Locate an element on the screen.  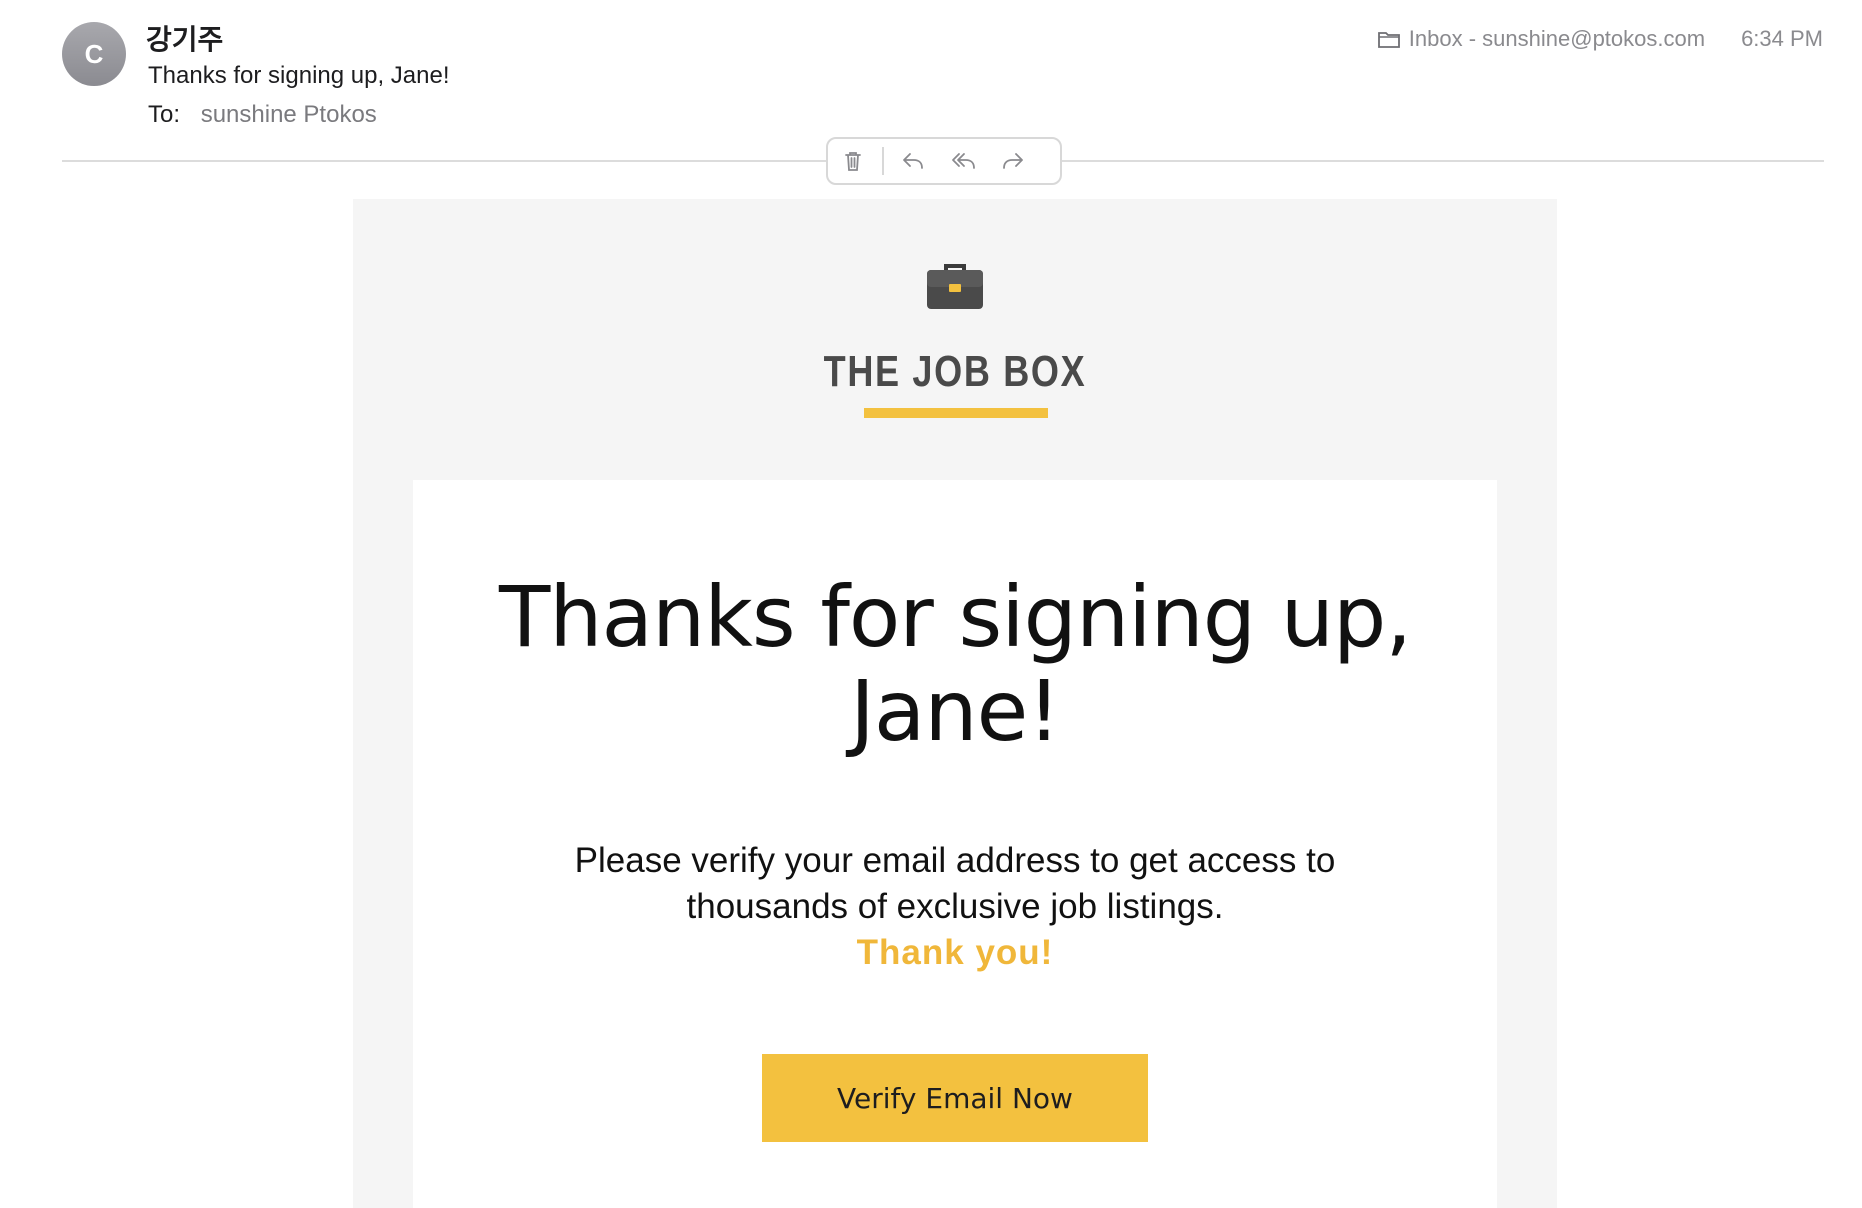
email-subject: Thanks for signing up, Jane! is located at coordinates (299, 75).